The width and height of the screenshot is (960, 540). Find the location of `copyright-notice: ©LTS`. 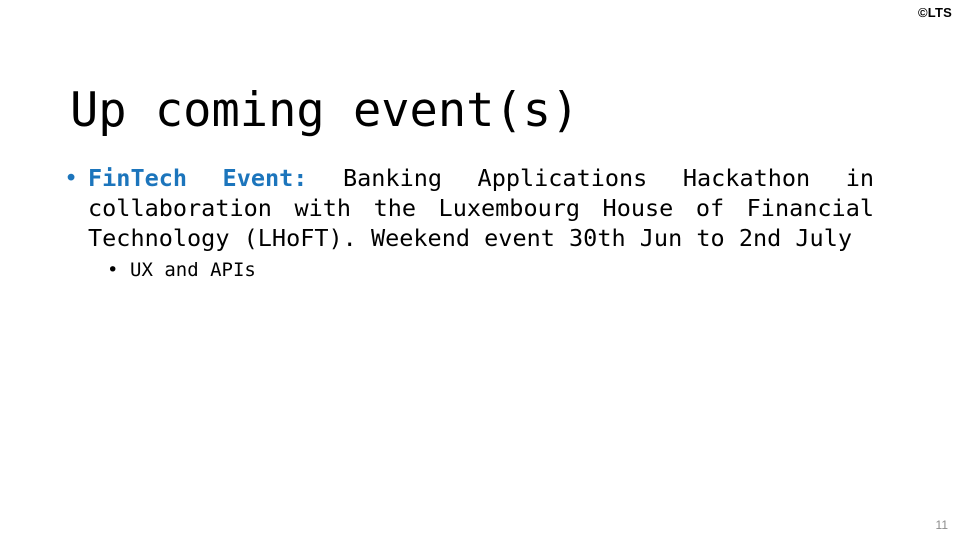

copyright-notice: ©LTS is located at coordinates (935, 12).